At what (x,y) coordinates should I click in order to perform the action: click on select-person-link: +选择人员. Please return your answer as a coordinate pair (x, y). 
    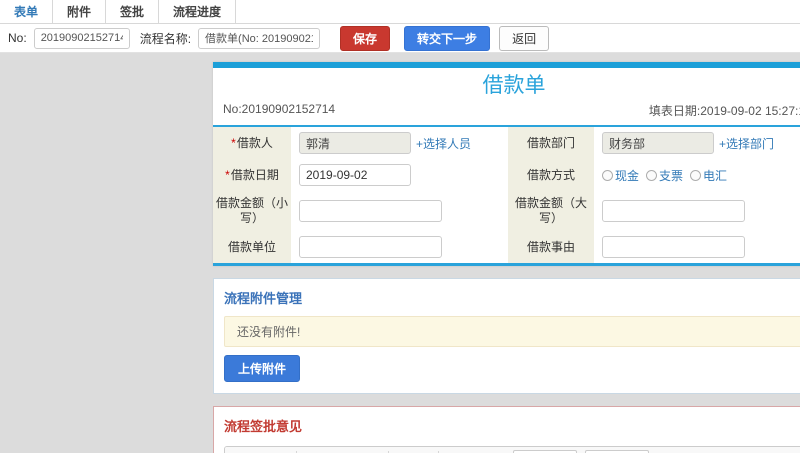
    Looking at the image, I should click on (443, 143).